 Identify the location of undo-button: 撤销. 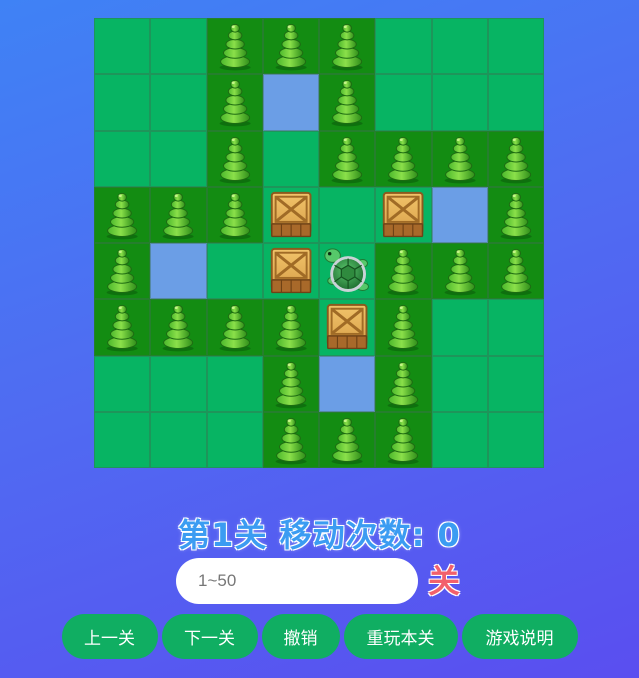
(300, 636).